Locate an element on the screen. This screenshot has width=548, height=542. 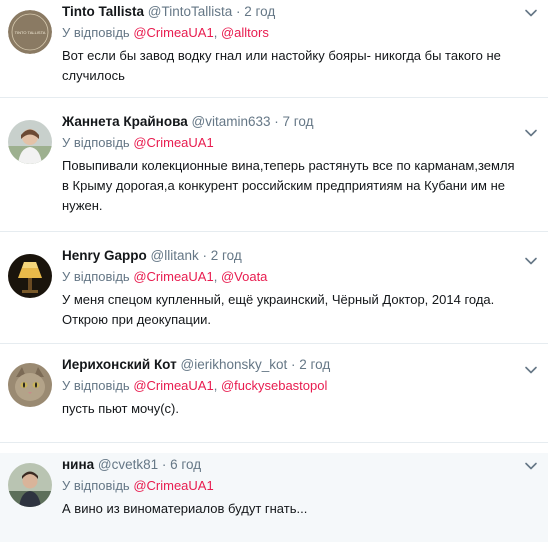
mention-link: @alltors is located at coordinates (245, 32).